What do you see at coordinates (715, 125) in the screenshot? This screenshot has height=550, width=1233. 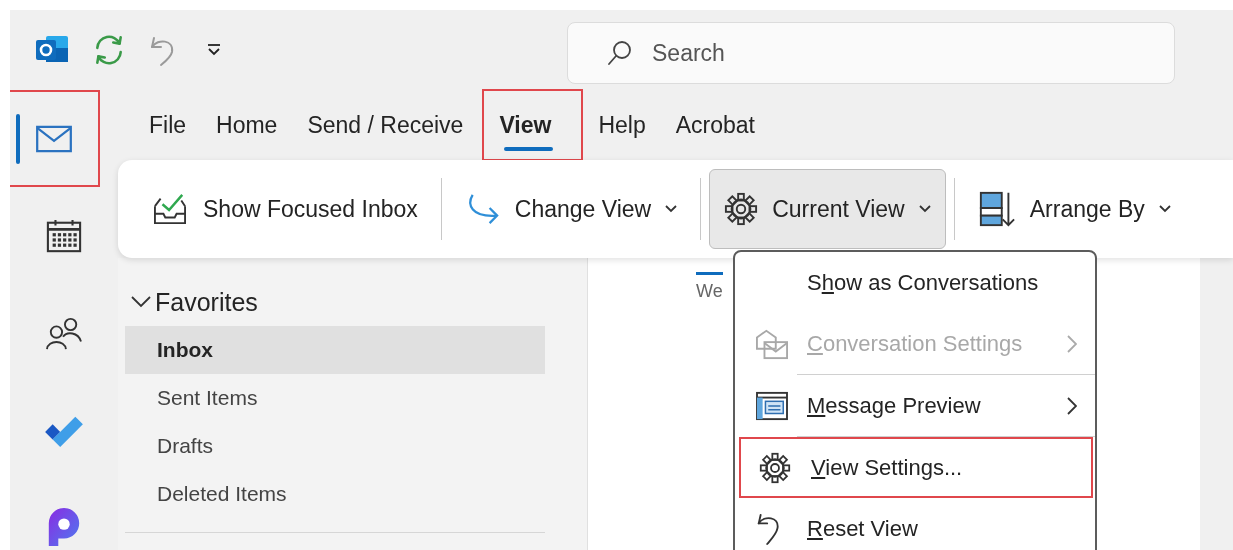 I see `ribbon-tab: Acrobat` at bounding box center [715, 125].